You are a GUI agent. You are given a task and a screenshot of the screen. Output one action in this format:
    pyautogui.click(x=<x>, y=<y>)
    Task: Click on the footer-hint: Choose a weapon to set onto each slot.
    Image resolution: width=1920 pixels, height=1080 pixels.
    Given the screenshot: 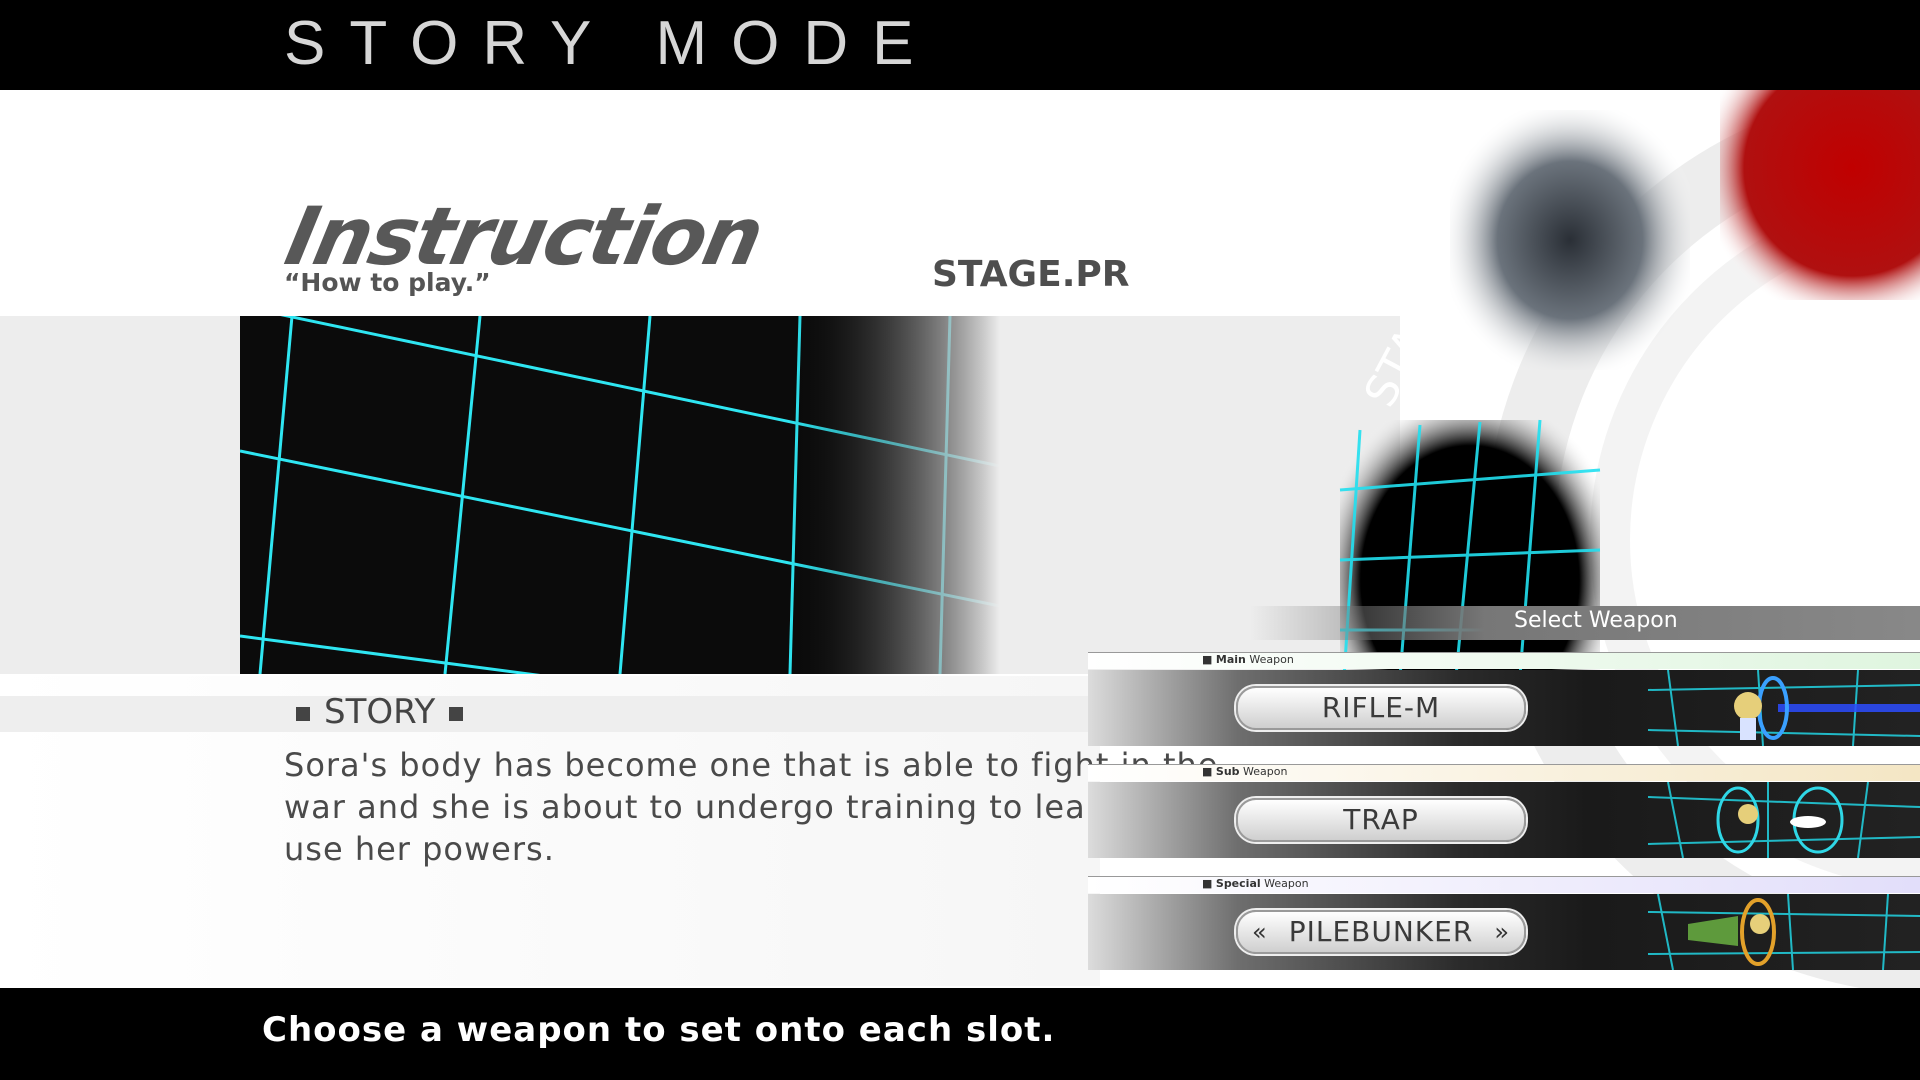 What is the action you would take?
    pyautogui.click(x=659, y=1030)
    